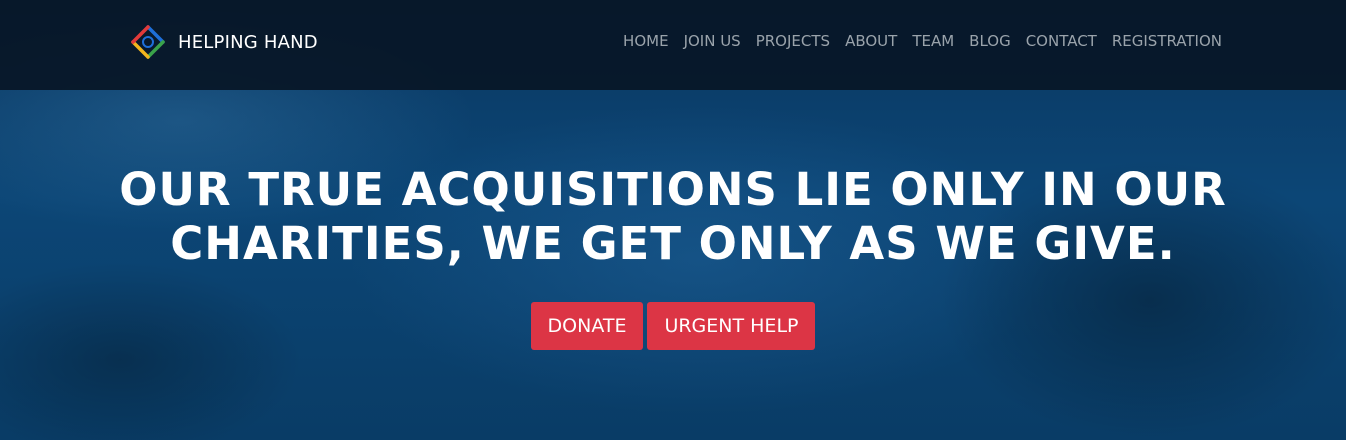  I want to click on nav-link-join-us: JOIN US, so click(712, 41).